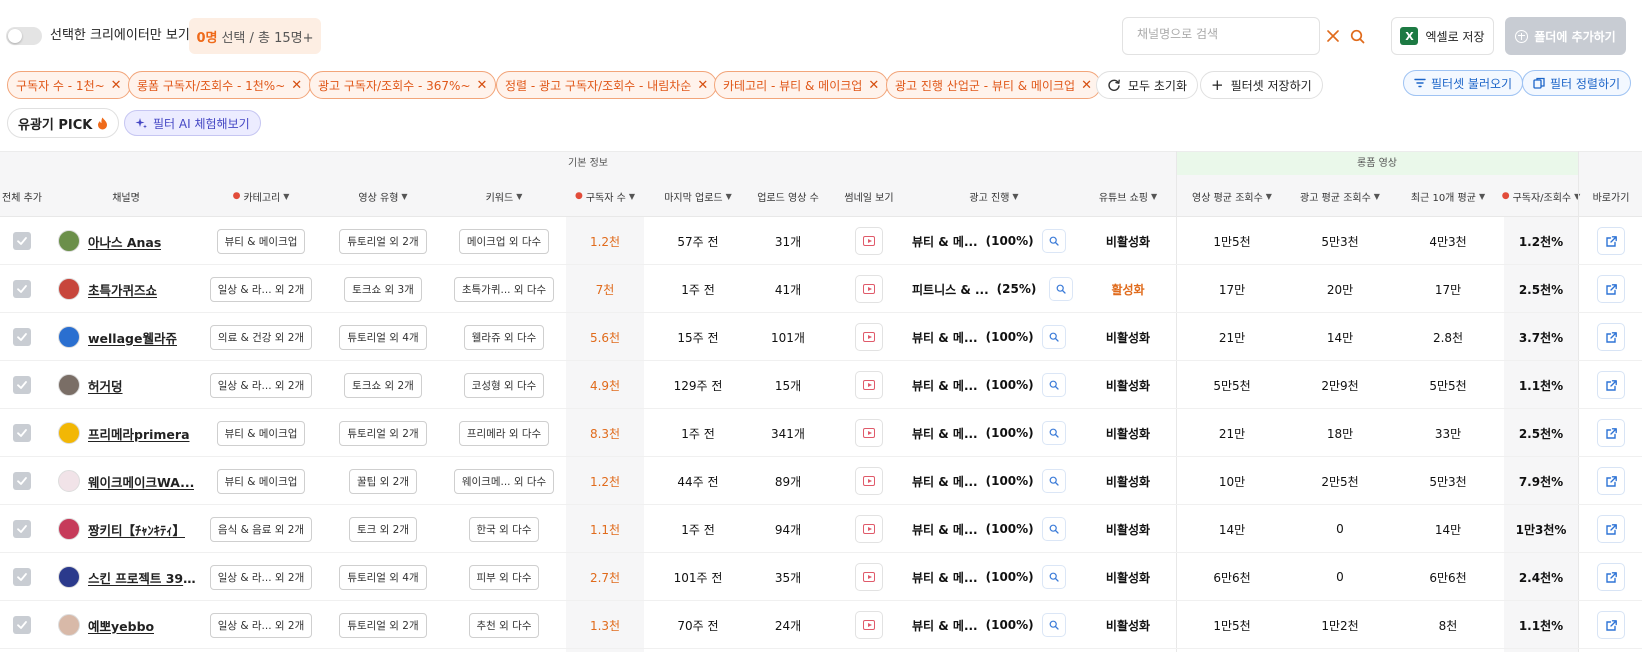  Describe the element at coordinates (1147, 85) in the screenshot. I see `reset-all-button: 모두 초기화` at that location.